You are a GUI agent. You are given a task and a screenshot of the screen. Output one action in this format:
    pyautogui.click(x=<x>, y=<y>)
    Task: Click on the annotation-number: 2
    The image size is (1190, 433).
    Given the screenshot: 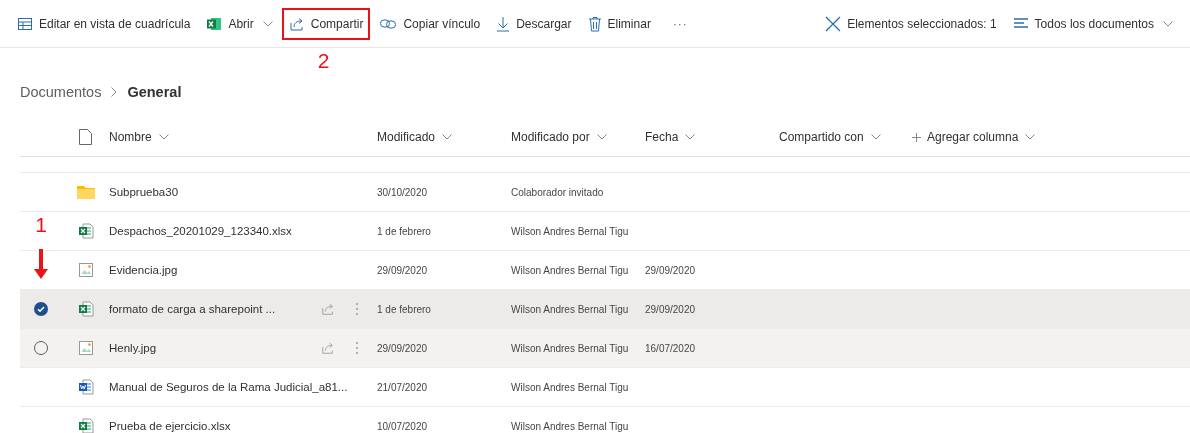 What is the action you would take?
    pyautogui.click(x=323, y=60)
    